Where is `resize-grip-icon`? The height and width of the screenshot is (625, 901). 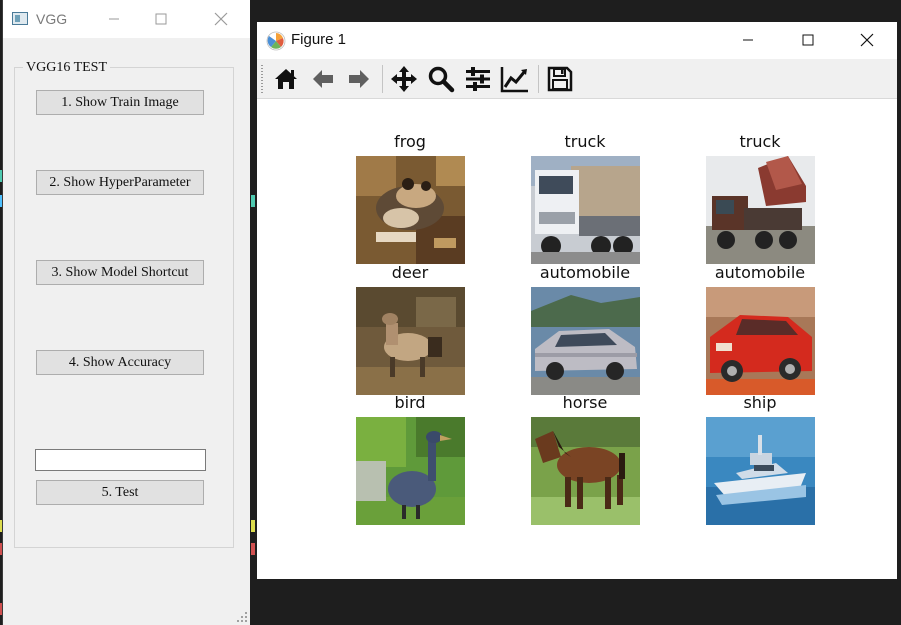
resize-grip-icon is located at coordinates (242, 617).